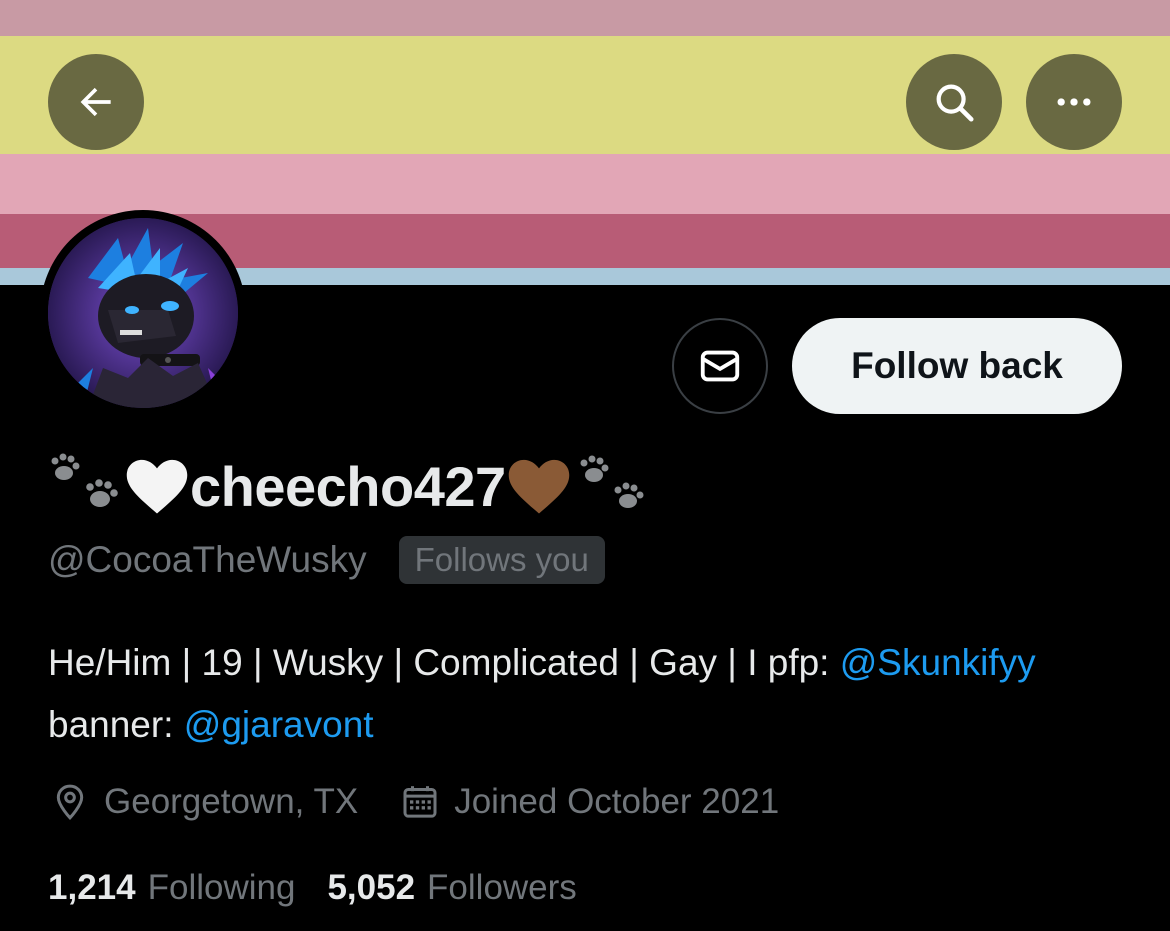  I want to click on following-count: 1,214, so click(92, 887).